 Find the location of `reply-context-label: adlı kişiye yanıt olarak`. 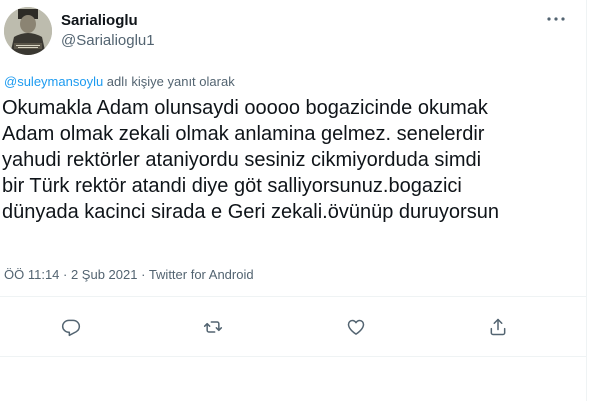

reply-context-label: adlı kişiye yanıt olarak is located at coordinates (169, 81).